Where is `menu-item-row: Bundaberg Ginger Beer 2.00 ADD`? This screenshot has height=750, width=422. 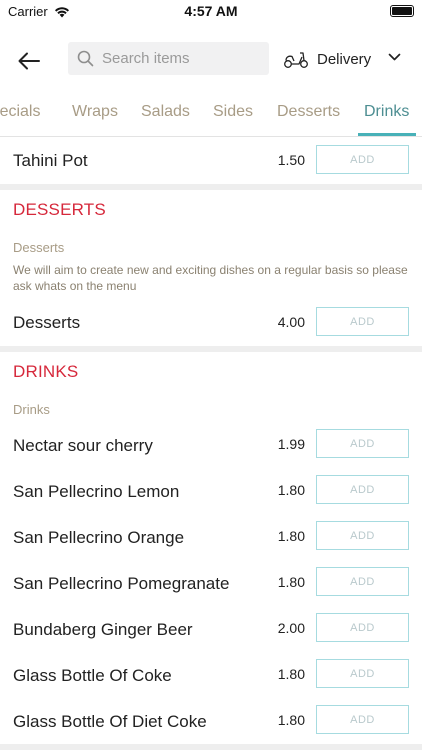
menu-item-row: Bundaberg Ginger Beer 2.00 ADD is located at coordinates (211, 630).